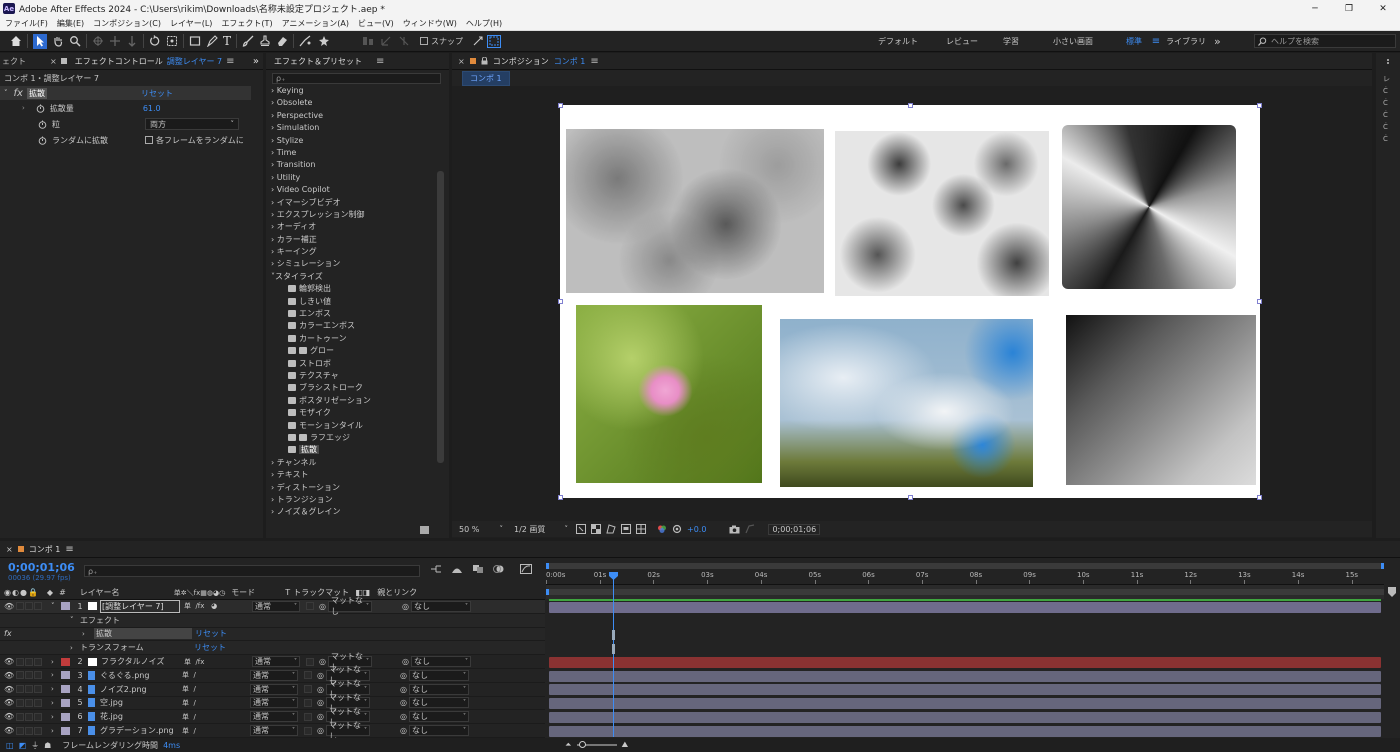  What do you see at coordinates (258, 592) in the screenshot?
I see `col-mode: モード` at bounding box center [258, 592].